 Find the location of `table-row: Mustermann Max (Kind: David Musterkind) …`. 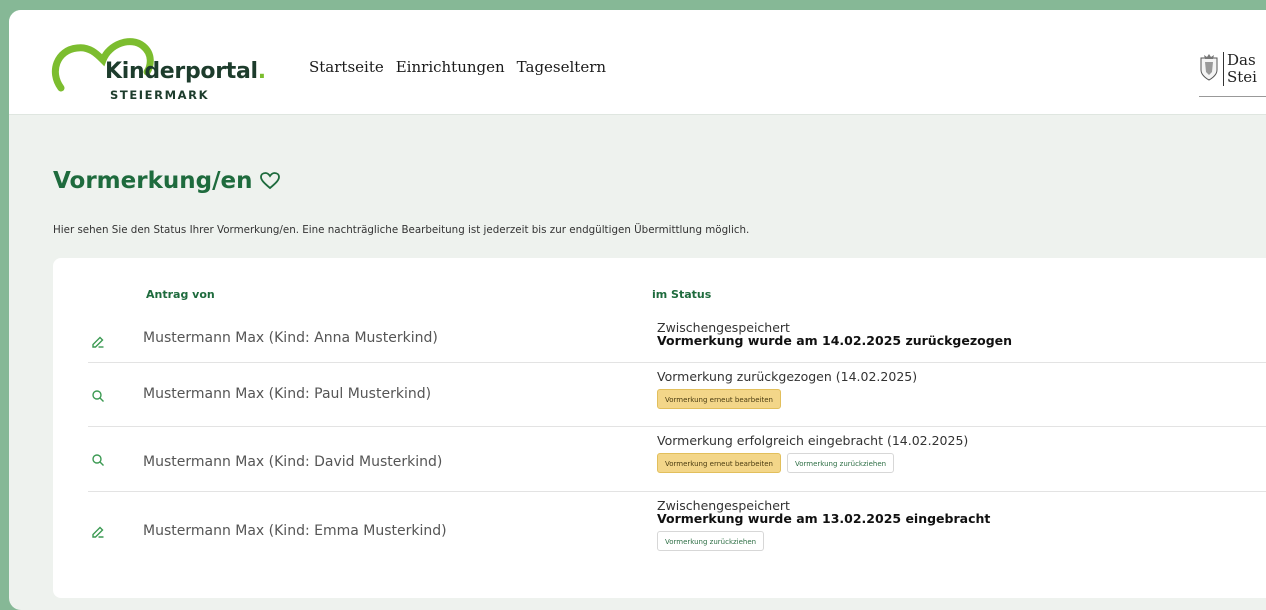

table-row: Mustermann Max (Kind: David Musterkind) … is located at coordinates (659, 458).